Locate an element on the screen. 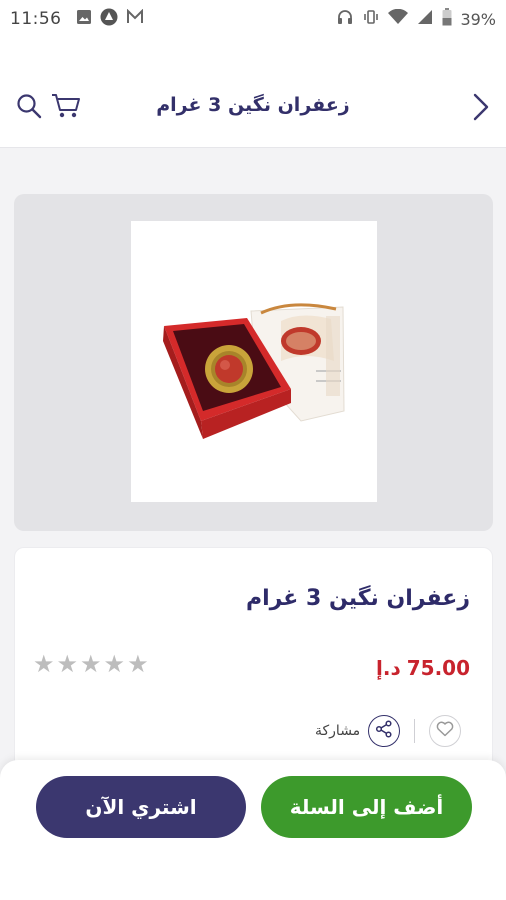  vibrate-icon is located at coordinates (371, 19).